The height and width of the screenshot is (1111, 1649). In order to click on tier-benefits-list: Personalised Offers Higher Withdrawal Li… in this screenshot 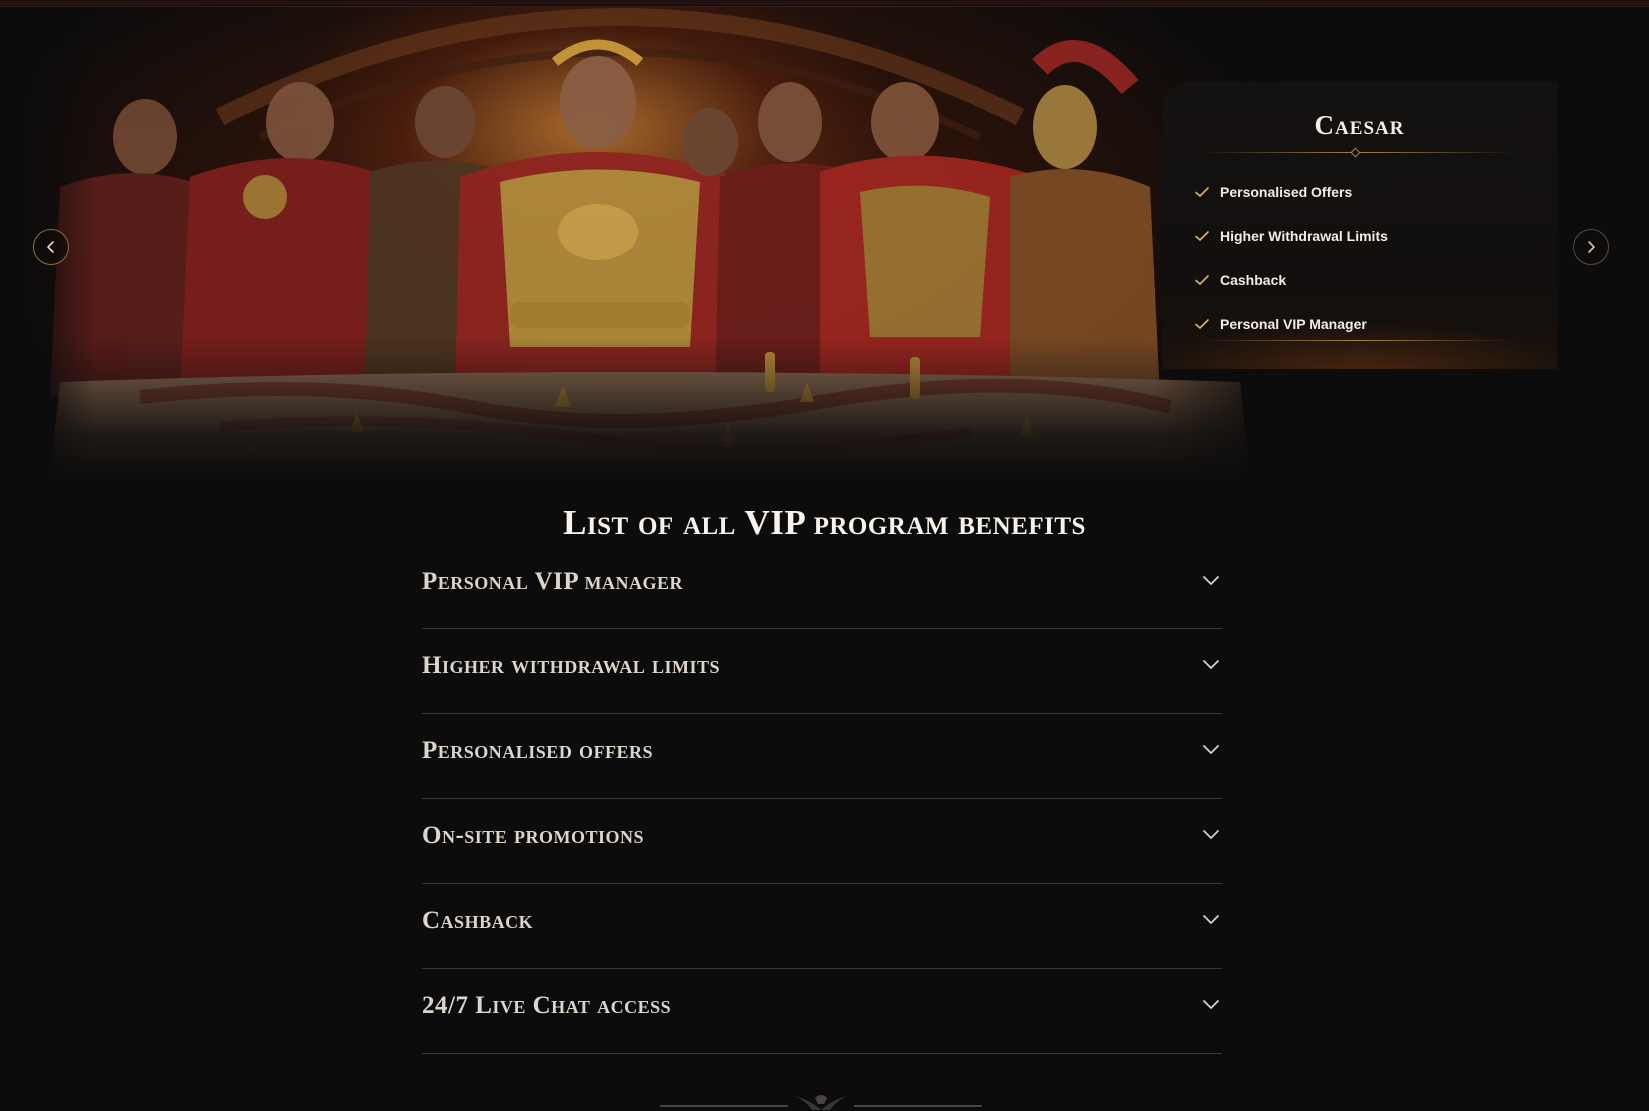, I will do `click(1291, 258)`.